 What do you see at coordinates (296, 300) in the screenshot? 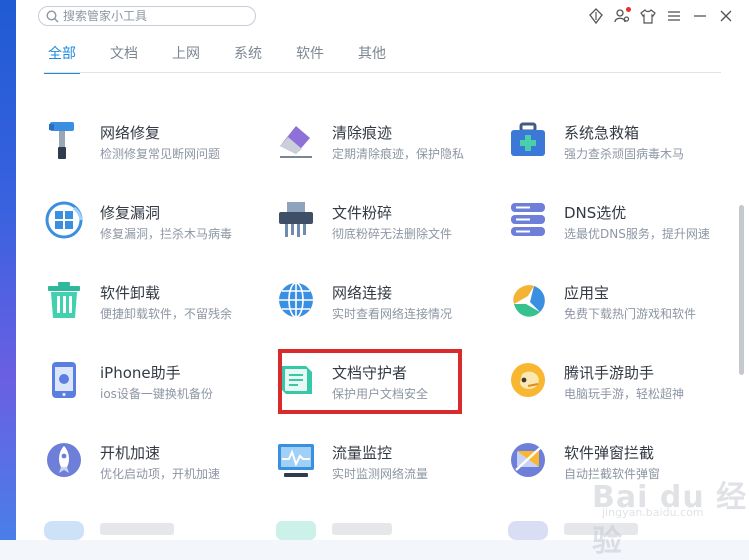
I see `globe-icon` at bounding box center [296, 300].